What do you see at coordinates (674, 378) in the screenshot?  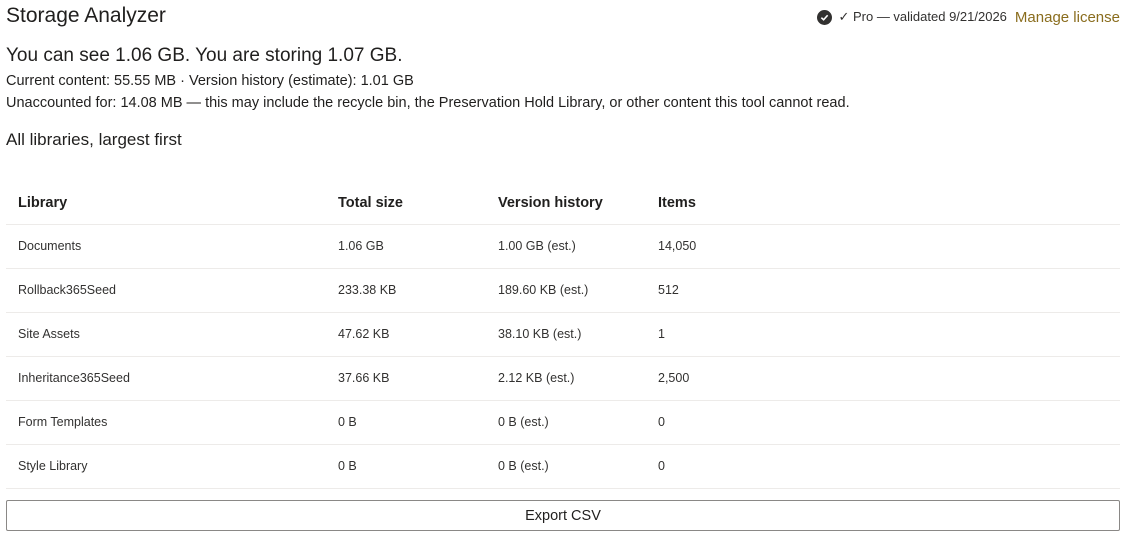 I see `item-count: 2,500` at bounding box center [674, 378].